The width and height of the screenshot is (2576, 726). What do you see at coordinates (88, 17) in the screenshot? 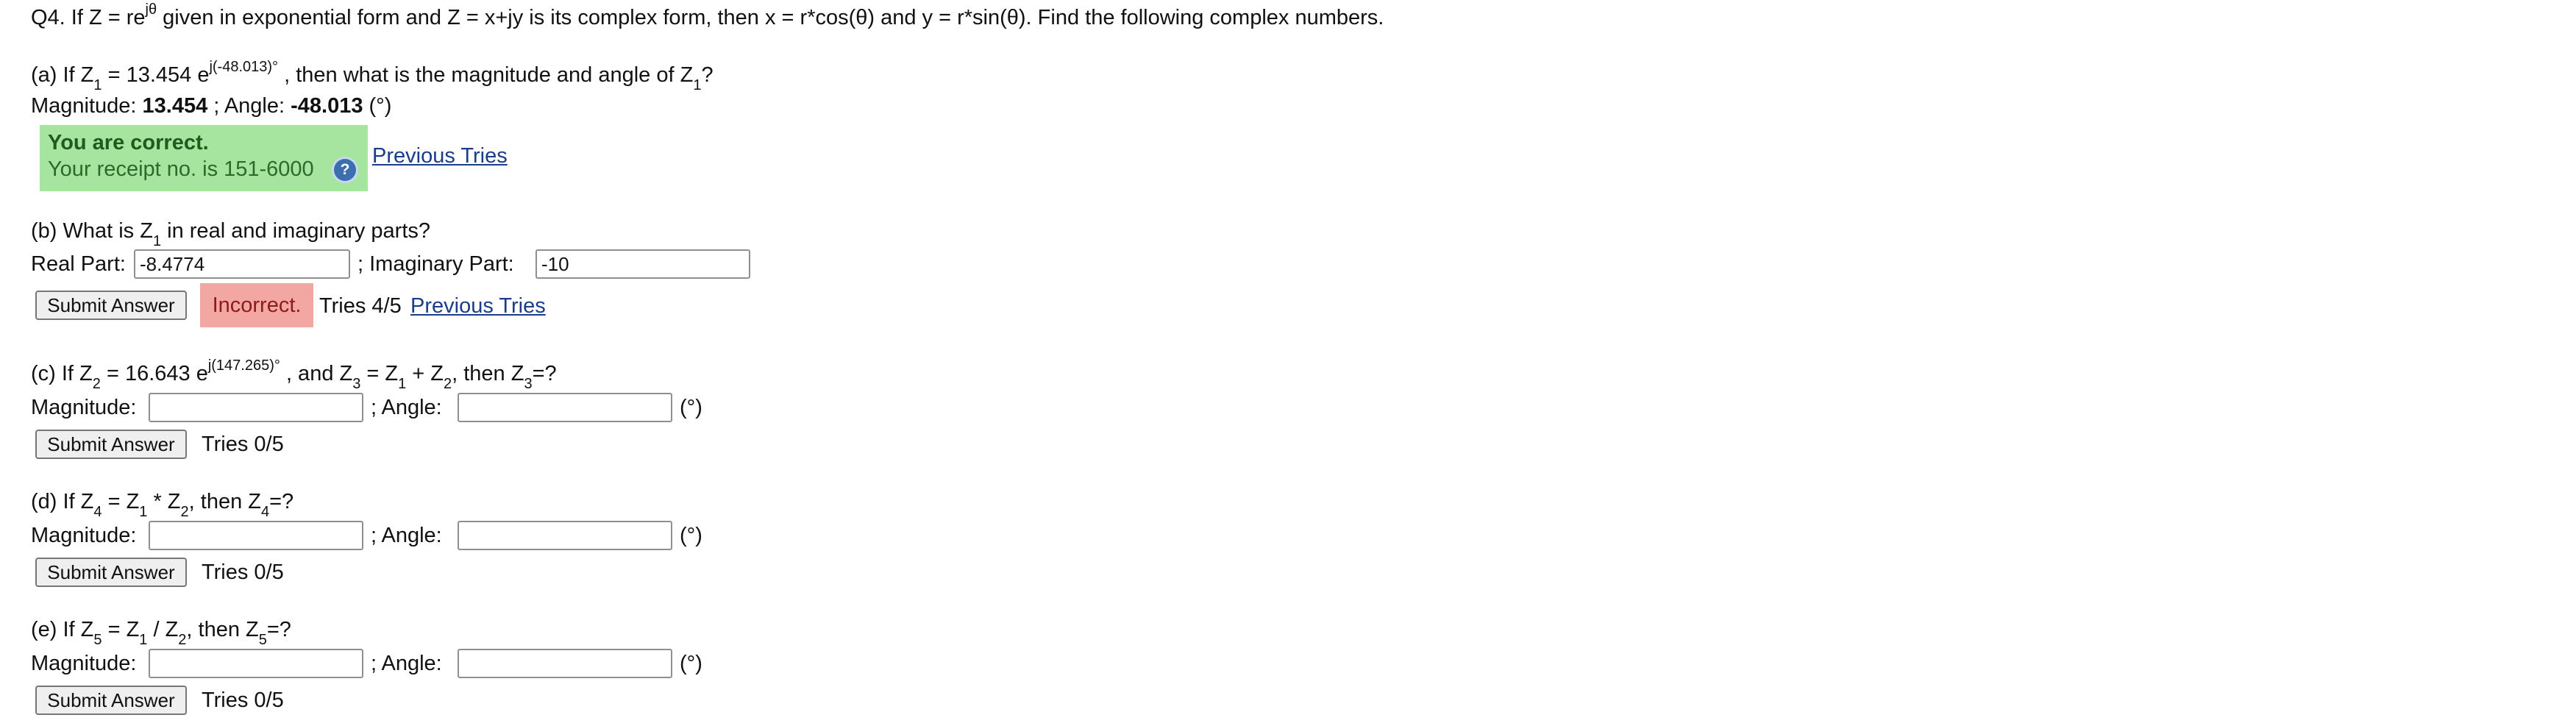
I see `intro-text: Q4. If Z = re` at bounding box center [88, 17].